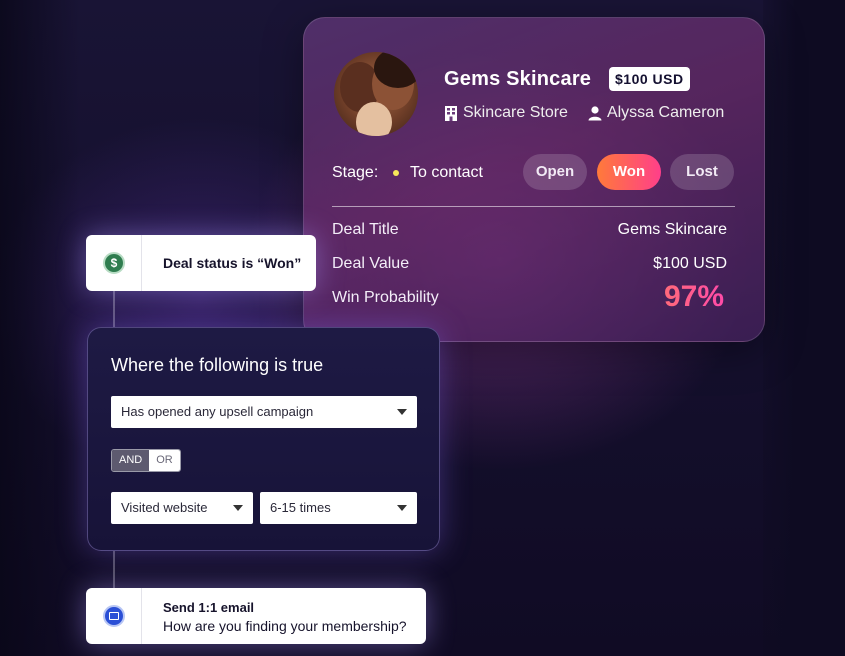  Describe the element at coordinates (693, 296) in the screenshot. I see `win-probability-value: 97%` at that location.